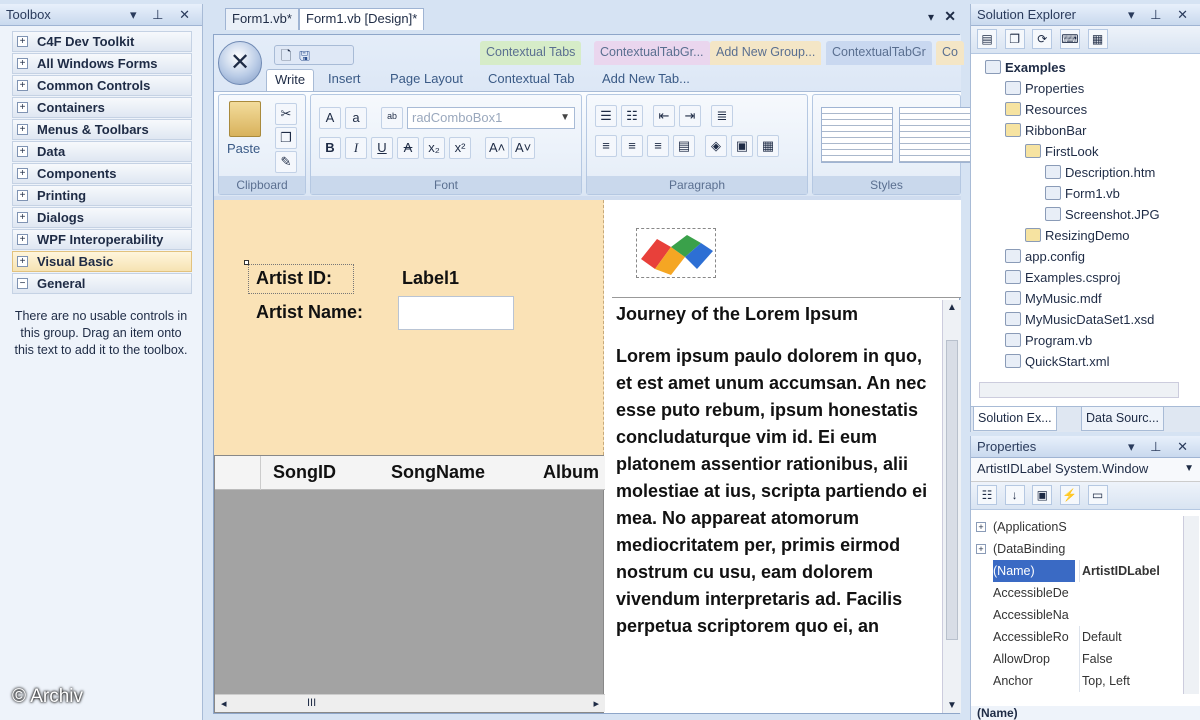  Describe the element at coordinates (606, 146) in the screenshot. I see `align-left-icon: ≡` at that location.